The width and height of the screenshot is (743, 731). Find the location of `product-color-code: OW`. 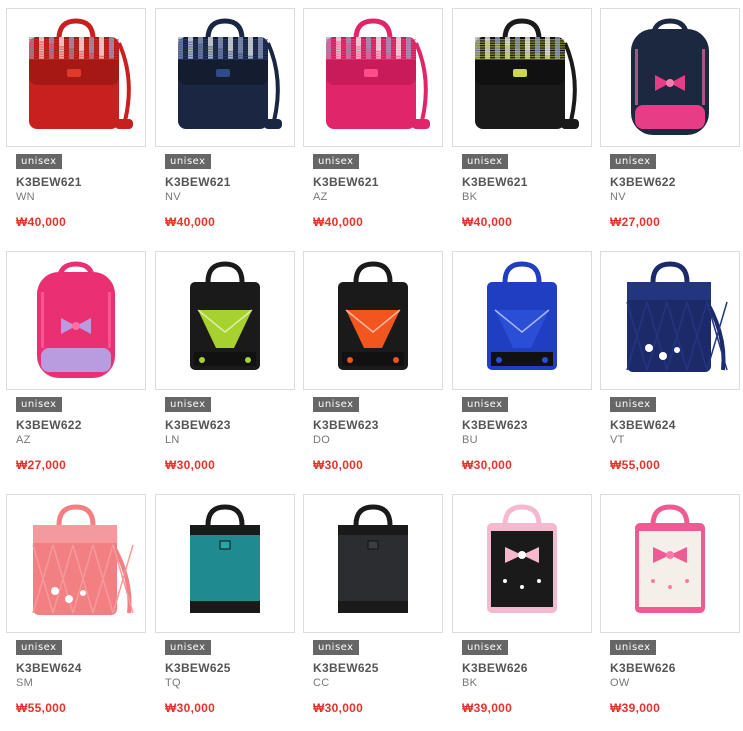

product-color-code: OW is located at coordinates (620, 683).